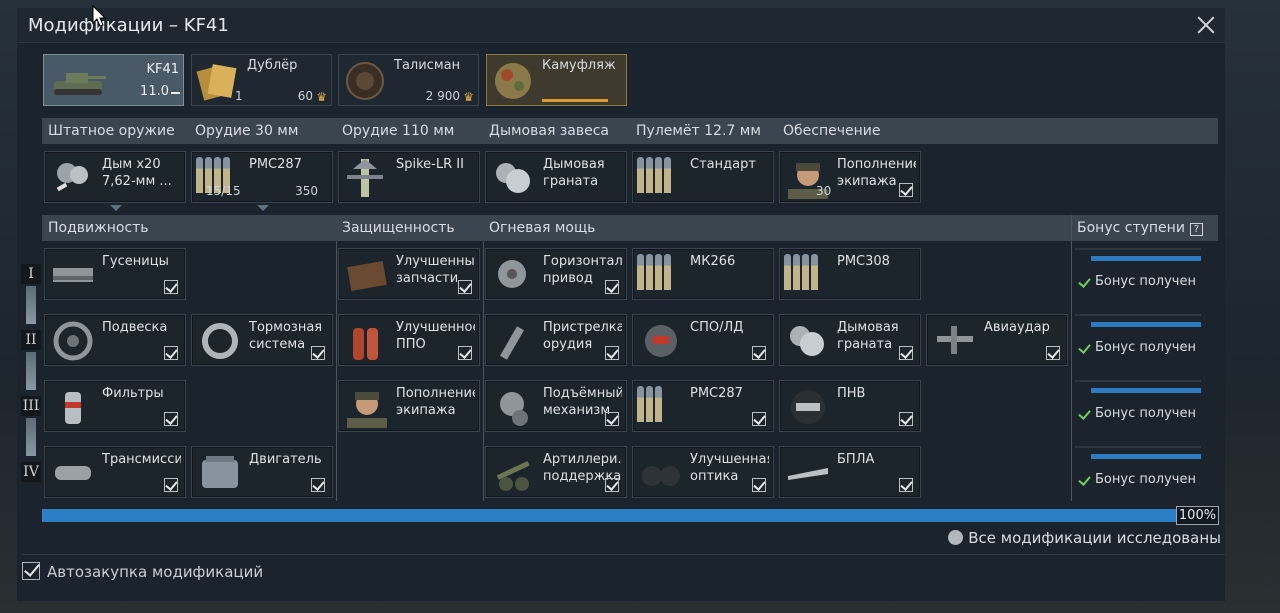 The width and height of the screenshot is (1280, 613). I want to click on mod-suspension: Подвеска, so click(115, 340).